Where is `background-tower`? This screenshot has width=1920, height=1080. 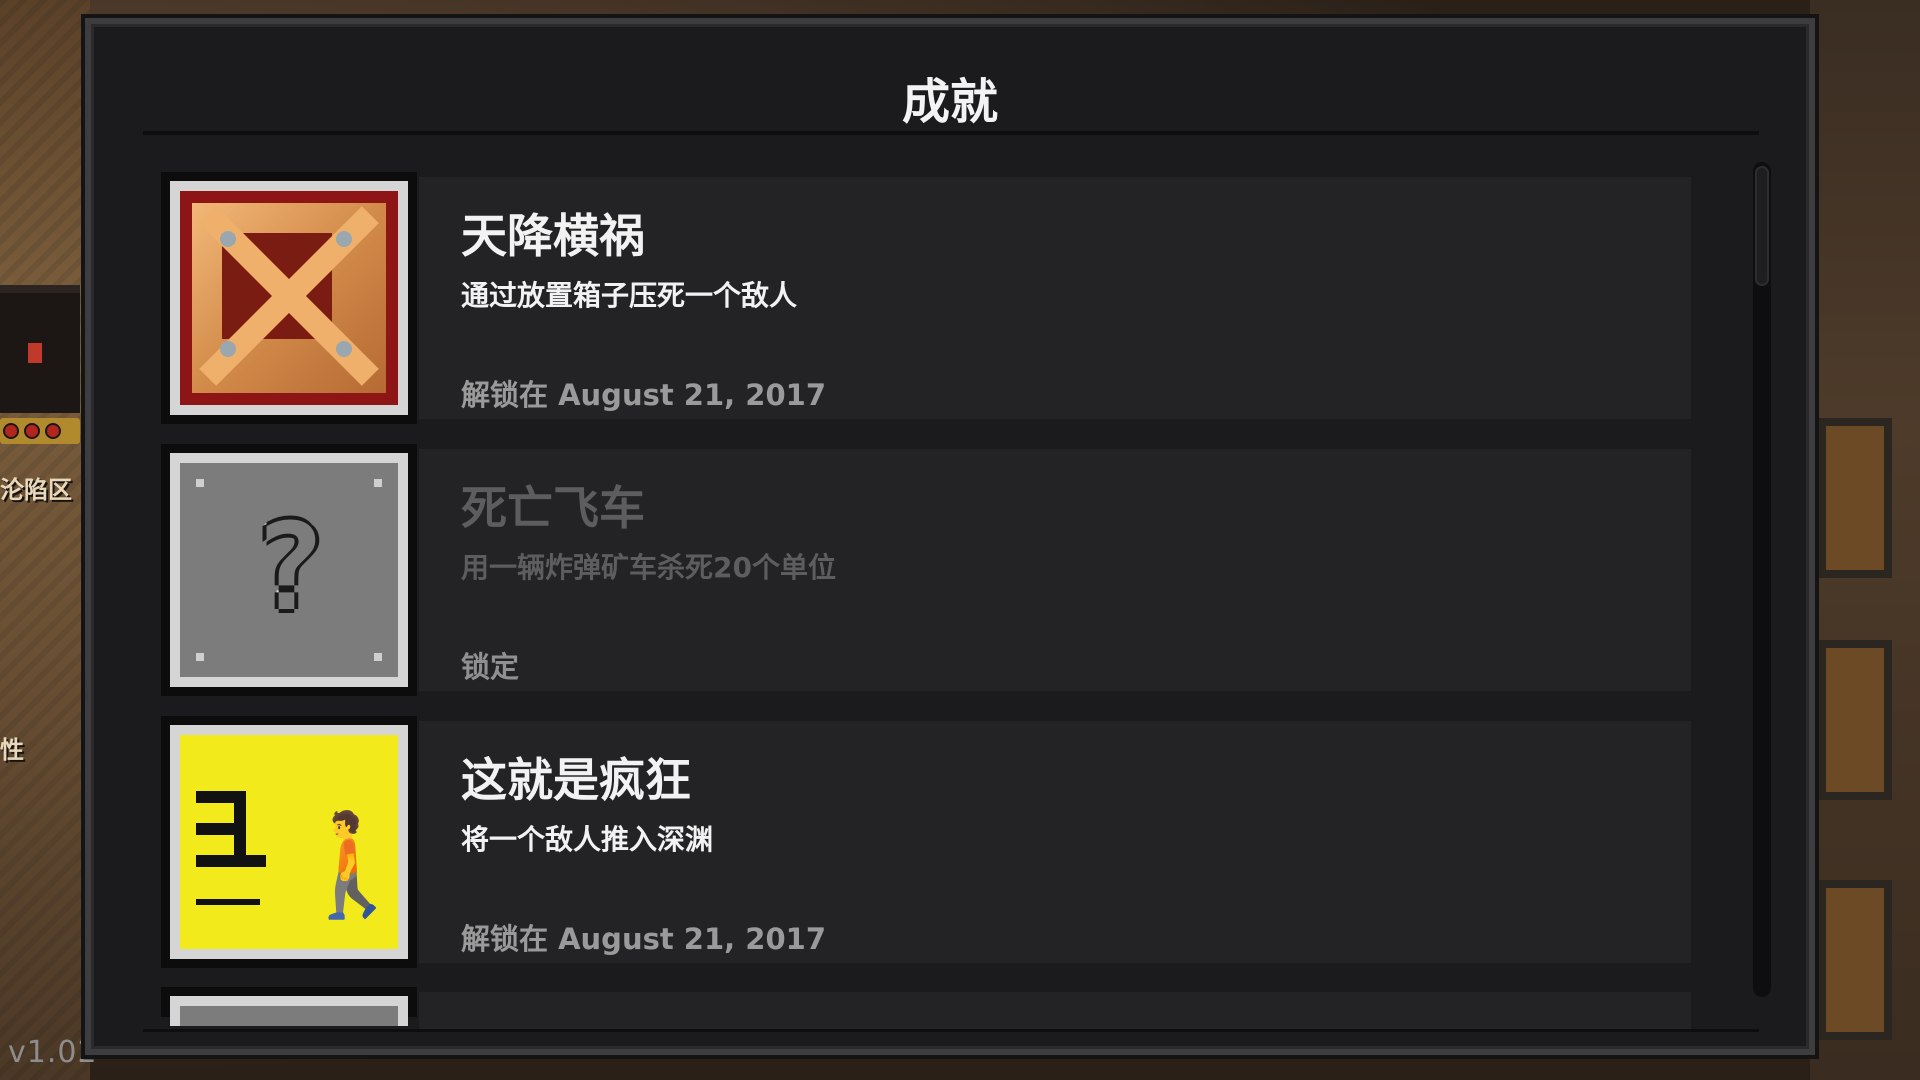 background-tower is located at coordinates (40, 349).